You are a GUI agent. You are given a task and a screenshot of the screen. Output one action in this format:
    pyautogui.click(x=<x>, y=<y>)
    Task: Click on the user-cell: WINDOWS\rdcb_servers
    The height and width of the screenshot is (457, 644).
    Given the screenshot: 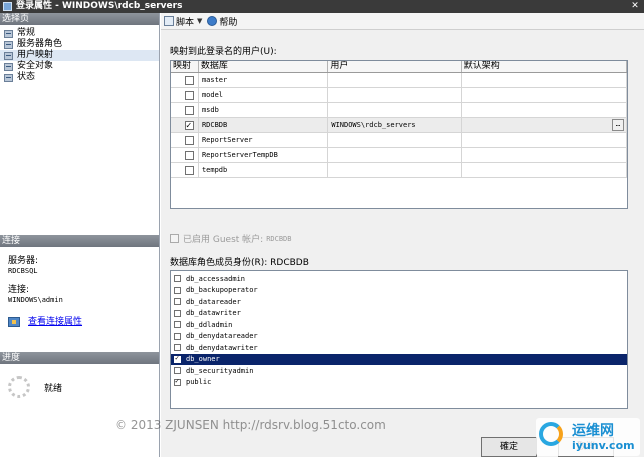 What is the action you would take?
    pyautogui.click(x=395, y=125)
    